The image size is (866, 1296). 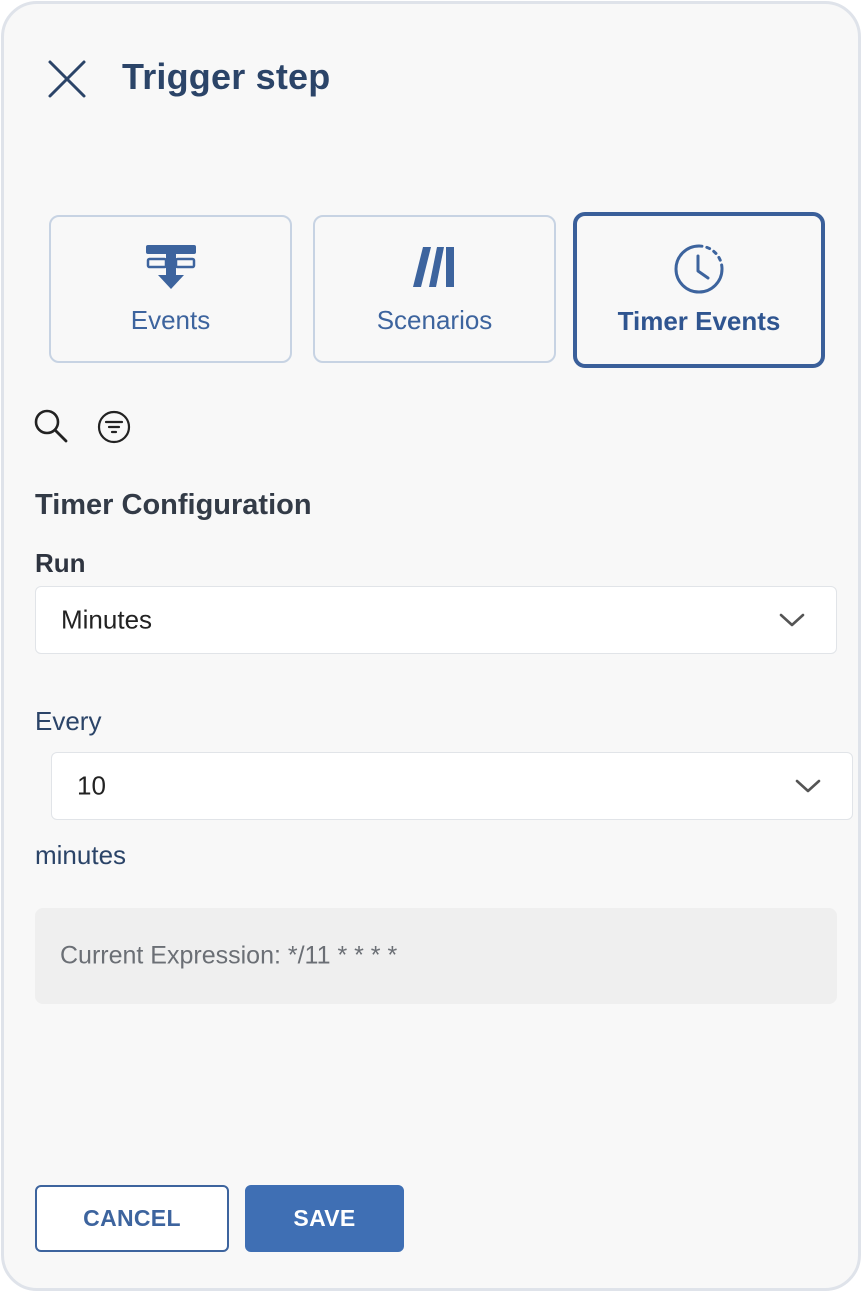 What do you see at coordinates (81, 855) in the screenshot?
I see `unit-label: minutes` at bounding box center [81, 855].